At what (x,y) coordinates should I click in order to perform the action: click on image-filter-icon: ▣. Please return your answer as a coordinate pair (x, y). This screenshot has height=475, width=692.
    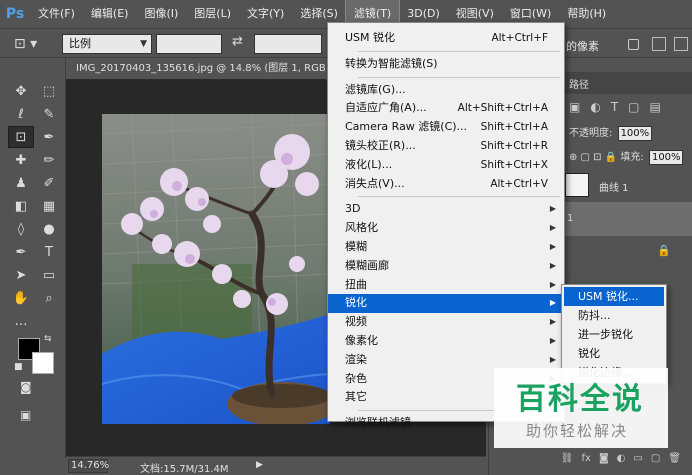
    Looking at the image, I should click on (574, 107).